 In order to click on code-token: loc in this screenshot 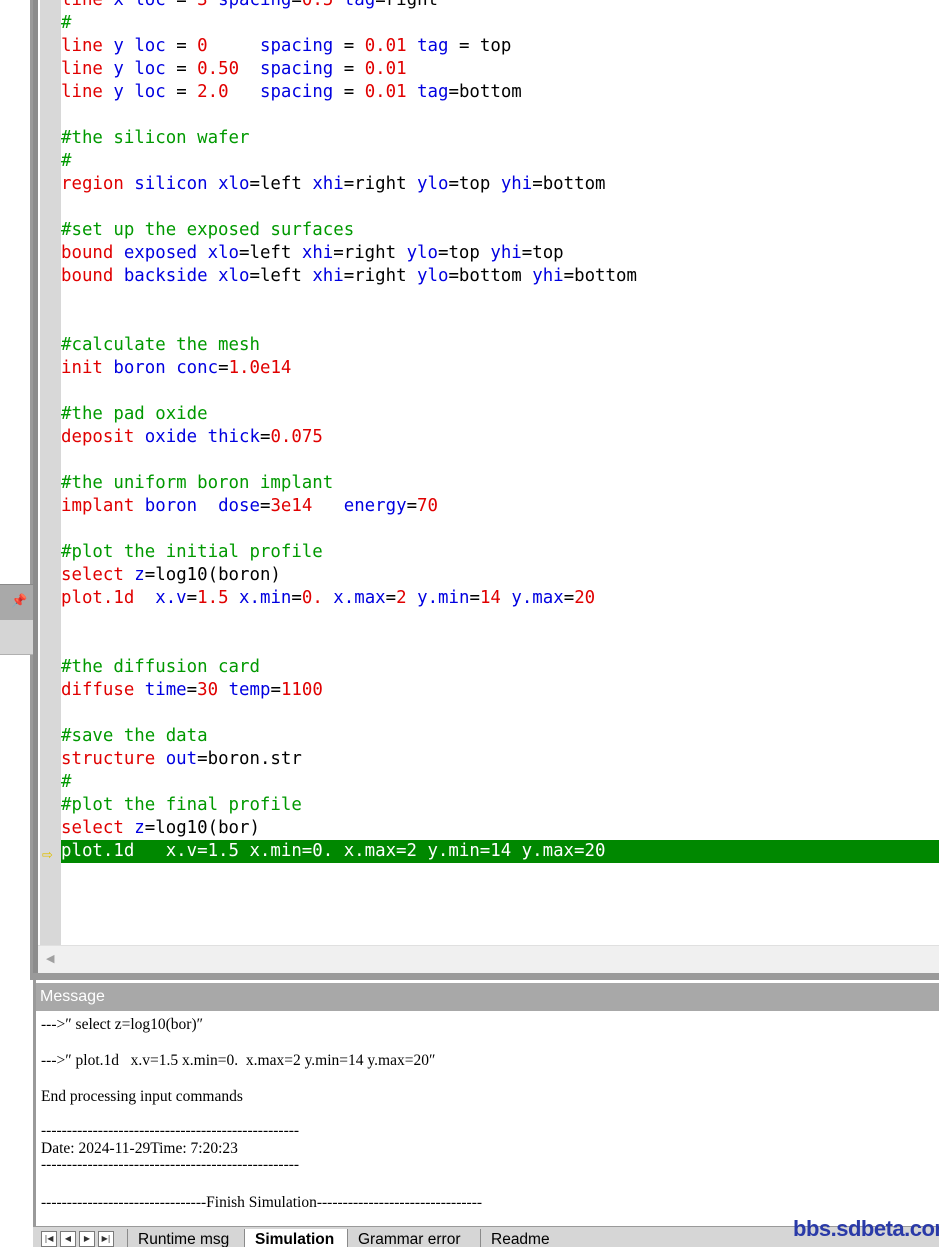, I will do `click(150, 5)`.